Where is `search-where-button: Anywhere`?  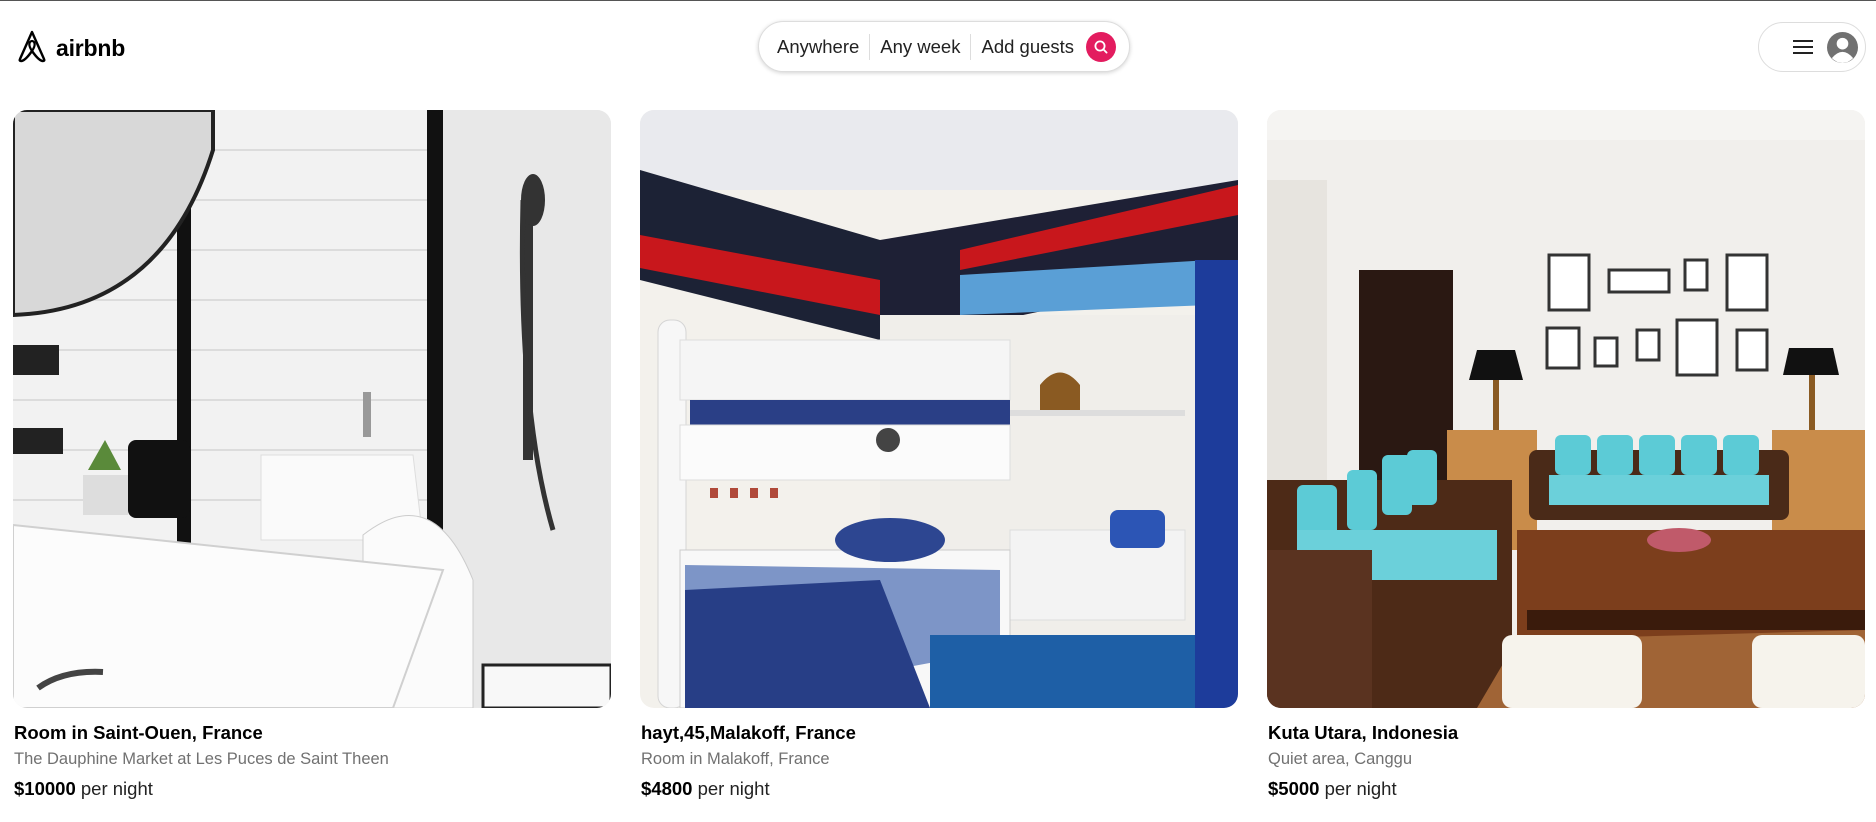
search-where-button: Anywhere is located at coordinates (814, 47).